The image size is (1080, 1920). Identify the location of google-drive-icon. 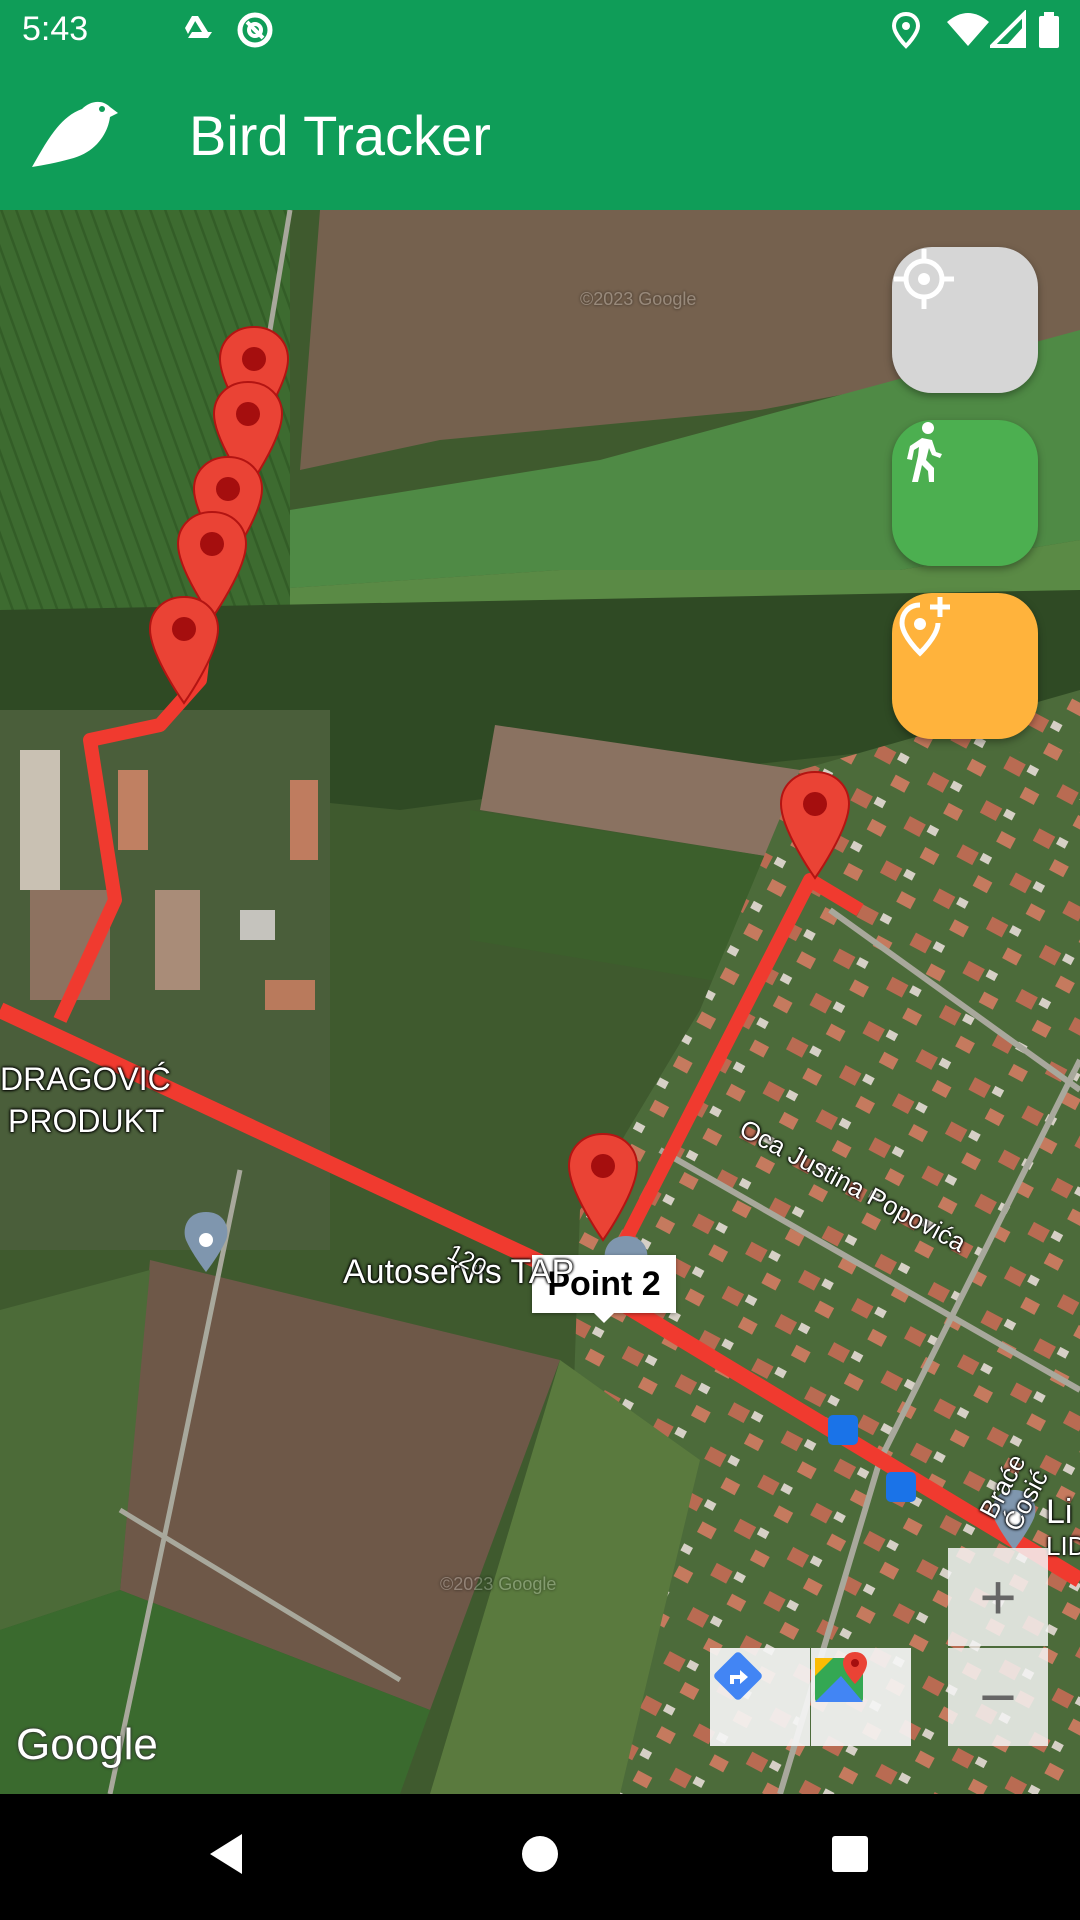
(198, 27).